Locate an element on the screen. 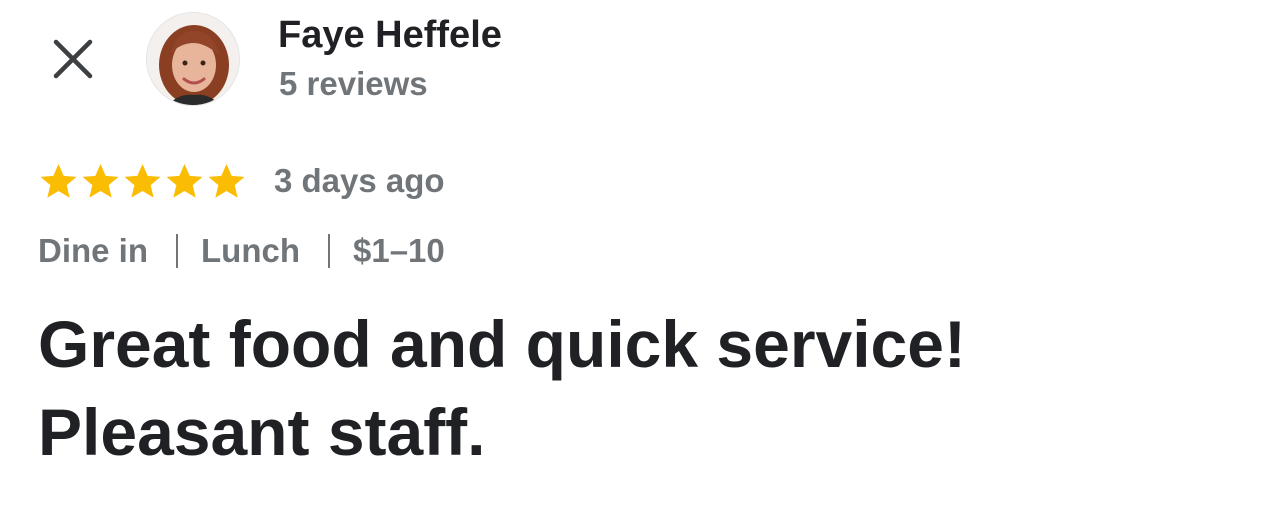 The width and height of the screenshot is (1267, 521). tag-meal-type: Lunch is located at coordinates (250, 250).